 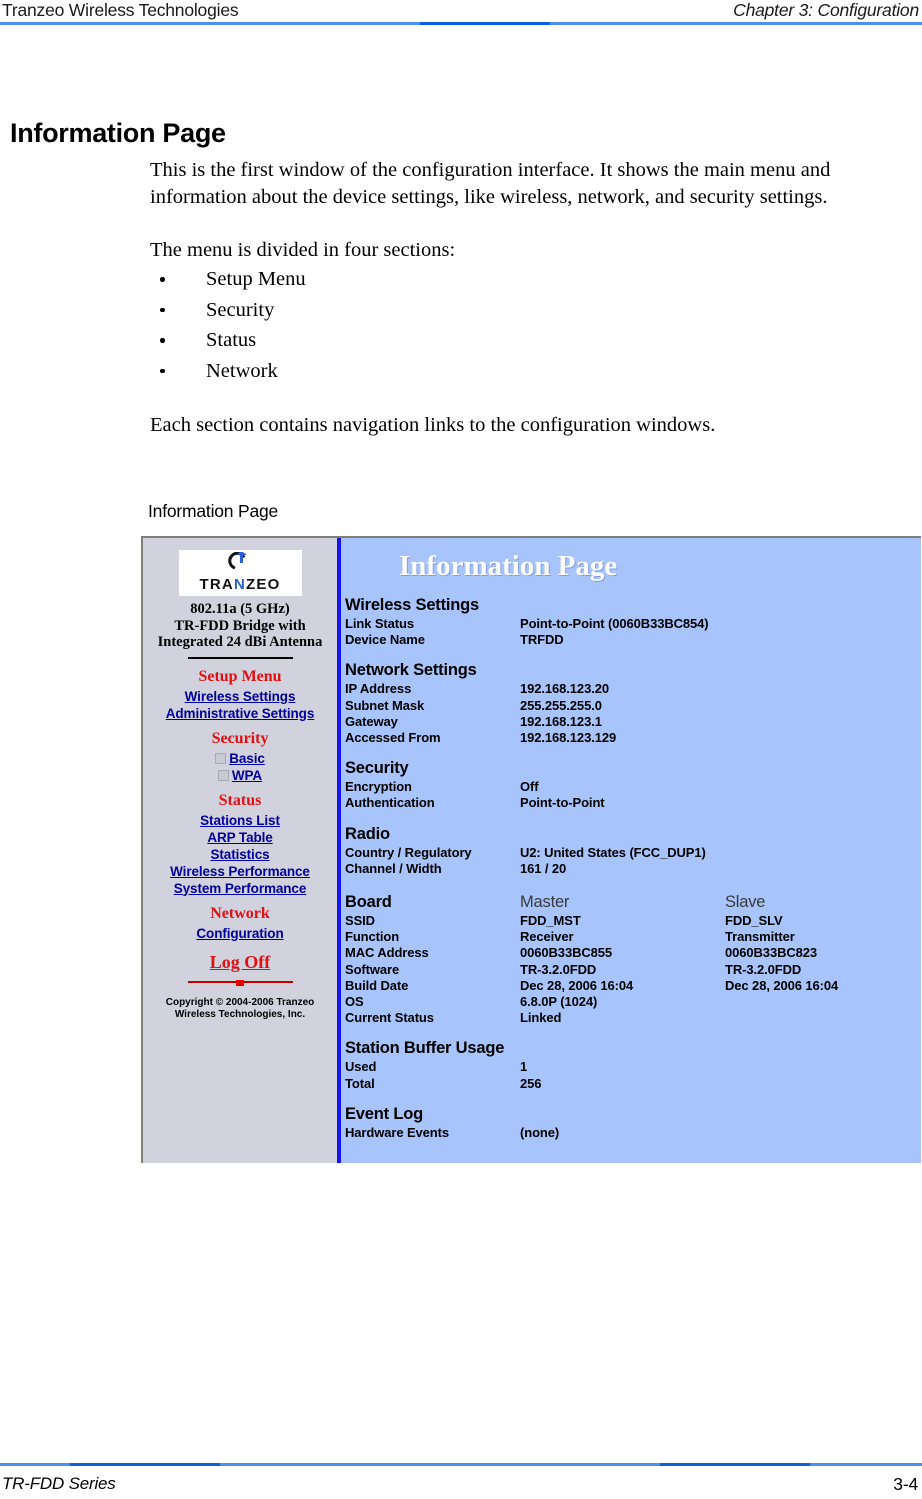 I want to click on sidebar-item-basic: Basic, so click(x=240, y=758).